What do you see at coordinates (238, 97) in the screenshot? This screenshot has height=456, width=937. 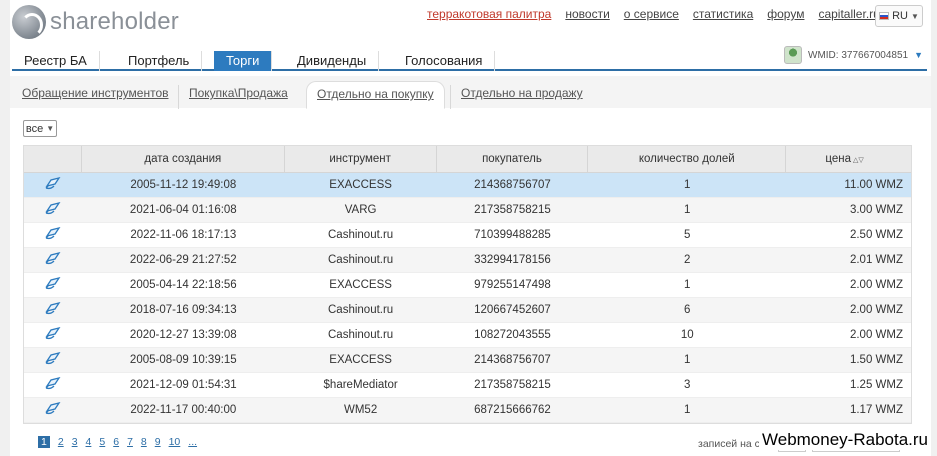 I see `sub-tab: Покупка\Продажа` at bounding box center [238, 97].